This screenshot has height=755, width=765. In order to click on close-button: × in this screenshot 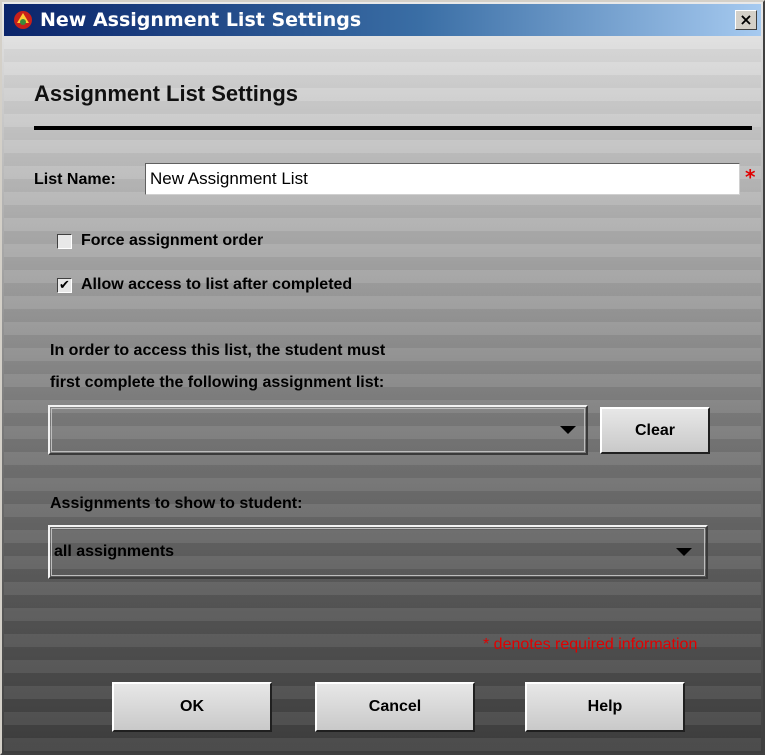, I will do `click(746, 20)`.